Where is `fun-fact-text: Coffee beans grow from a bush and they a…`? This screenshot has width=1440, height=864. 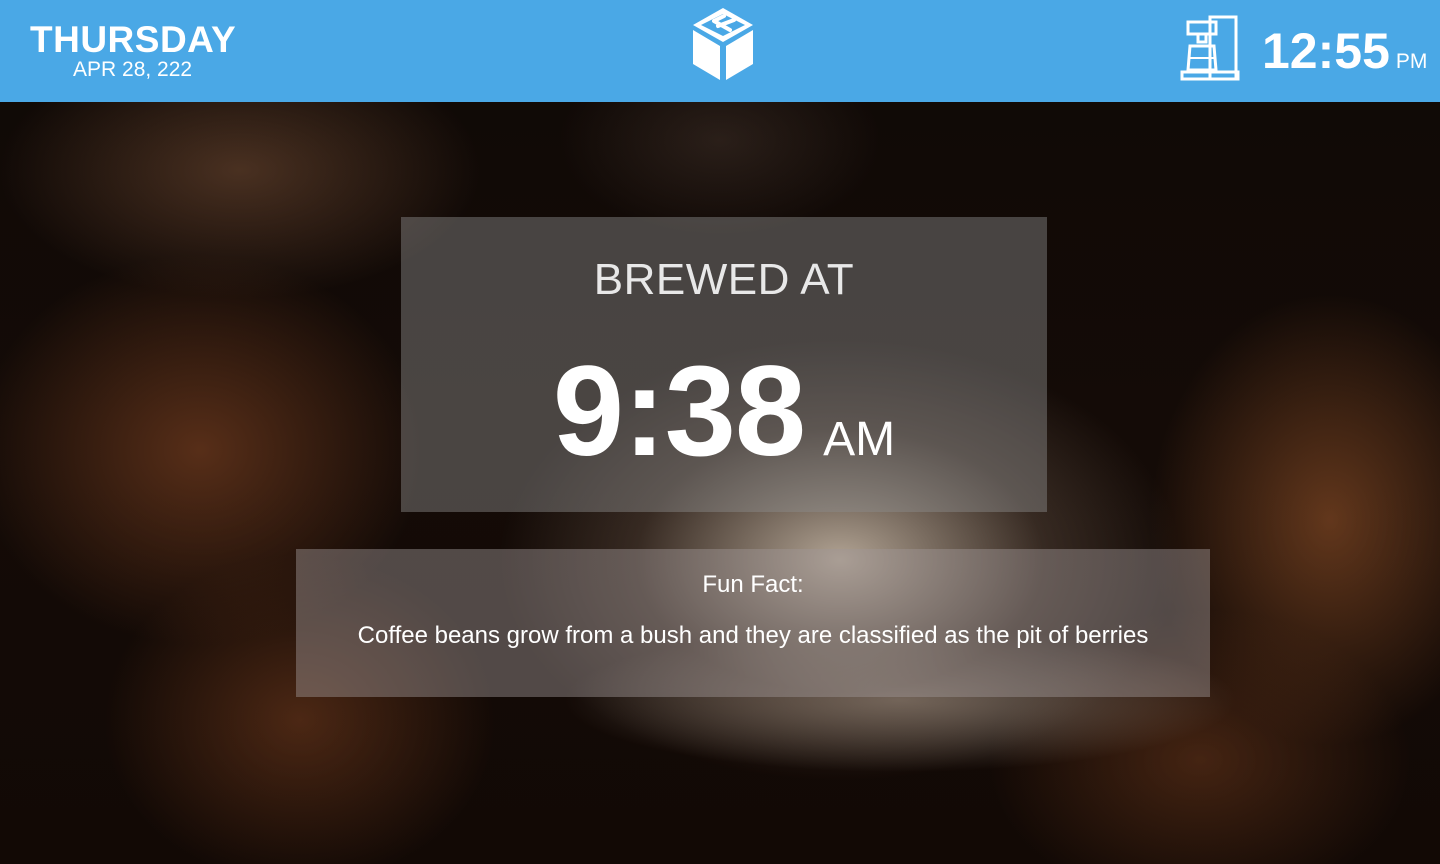 fun-fact-text: Coffee beans grow from a bush and they a… is located at coordinates (753, 635).